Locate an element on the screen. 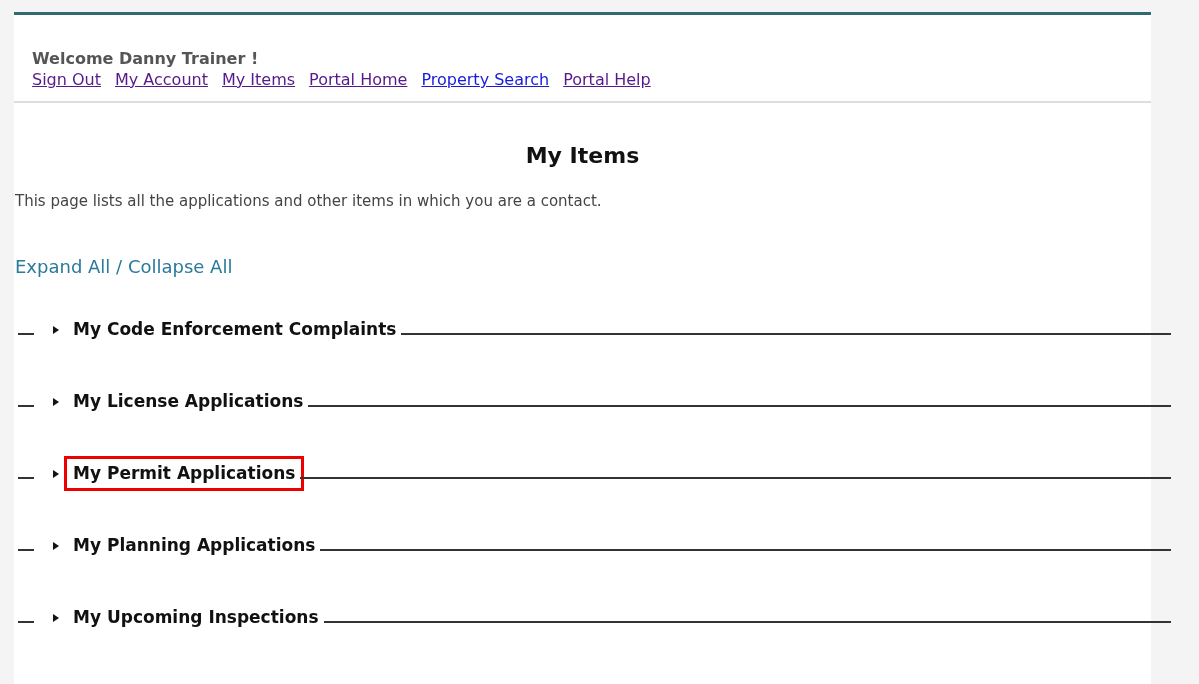  page-description: This page lists all the applications and other items in which you are a contact. is located at coordinates (309, 201).